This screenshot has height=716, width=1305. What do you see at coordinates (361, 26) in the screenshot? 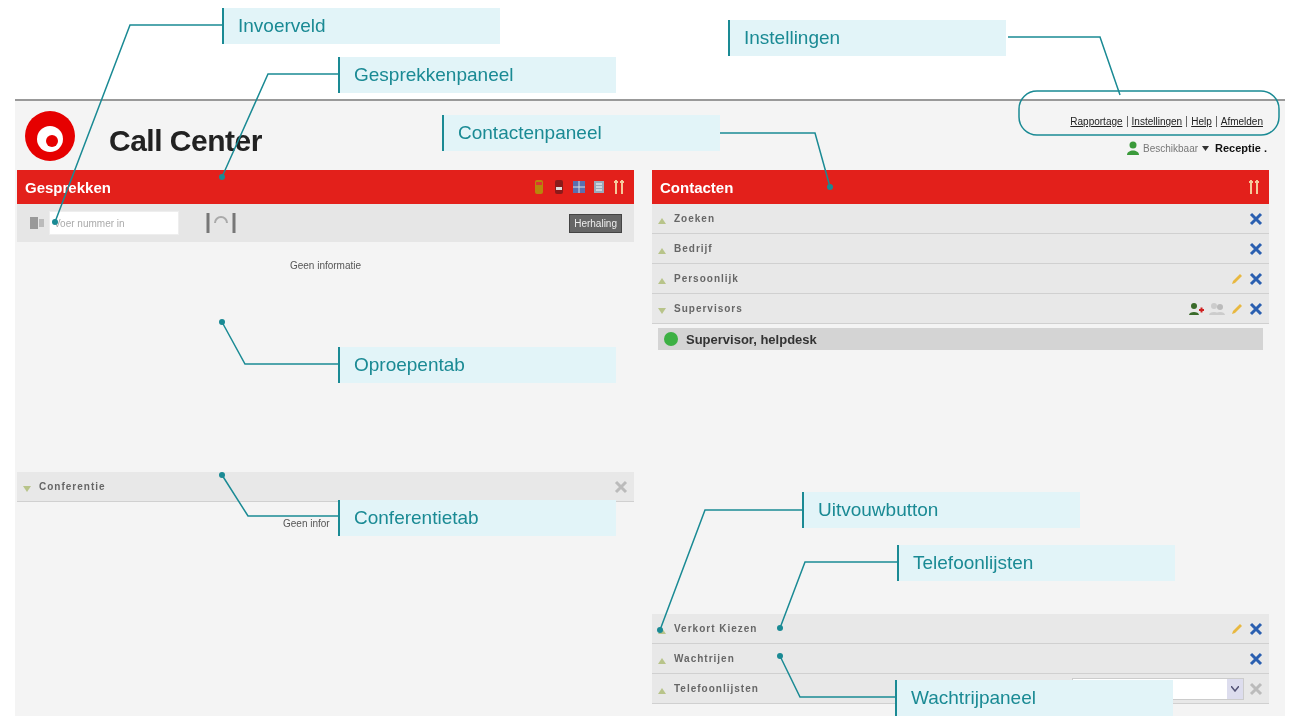
I see `callout-tooltip: Invoerveld` at bounding box center [361, 26].